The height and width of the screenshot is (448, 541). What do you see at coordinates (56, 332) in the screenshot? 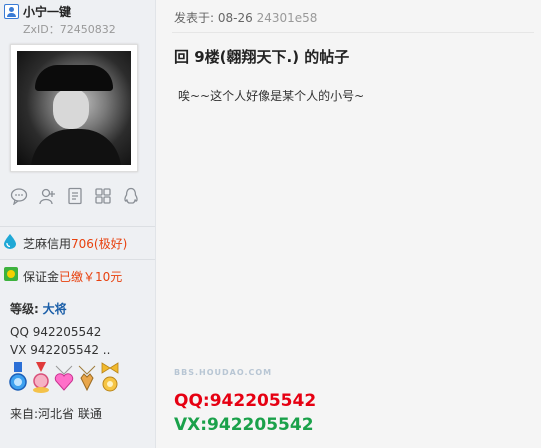
I see `sidebar-qq: QQ 942205542` at bounding box center [56, 332].